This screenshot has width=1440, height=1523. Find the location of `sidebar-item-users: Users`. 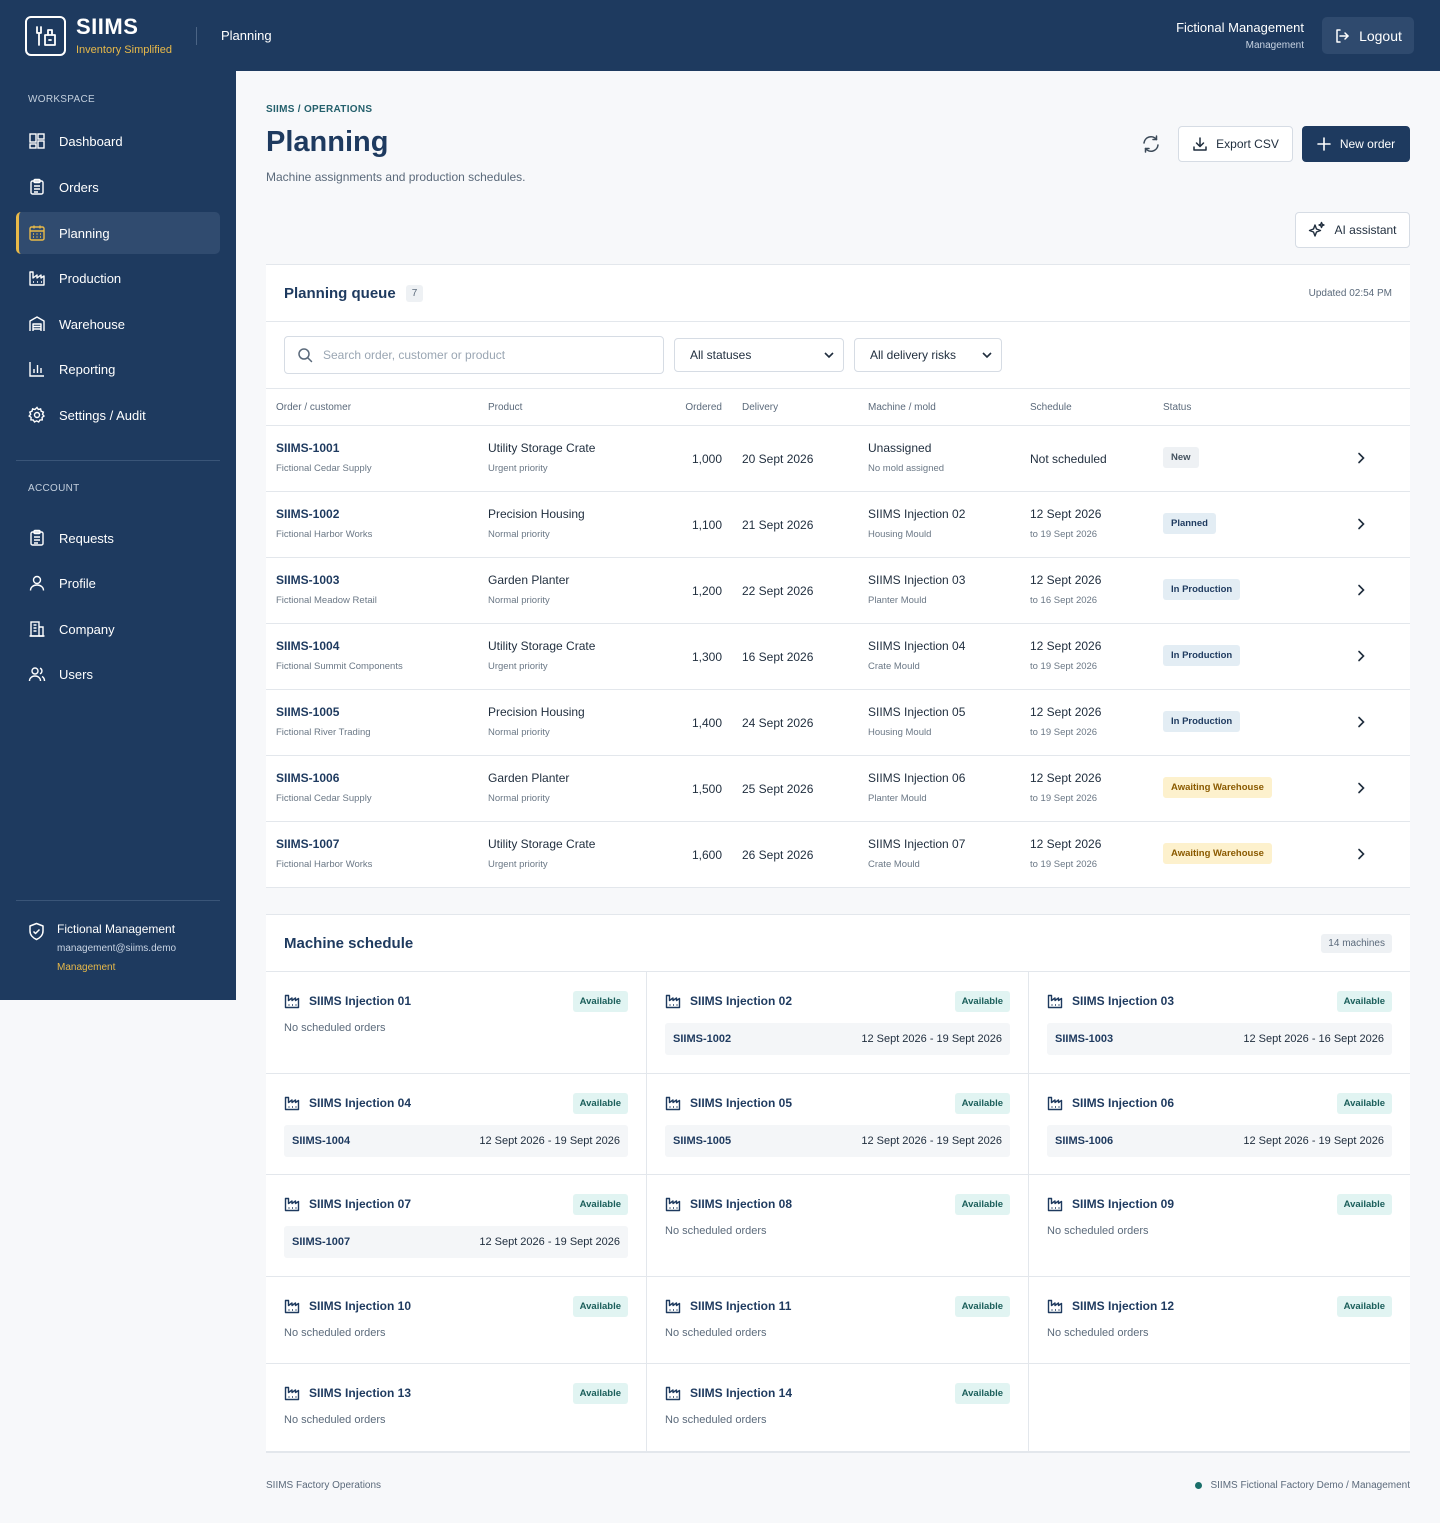

sidebar-item-users: Users is located at coordinates (118, 674).